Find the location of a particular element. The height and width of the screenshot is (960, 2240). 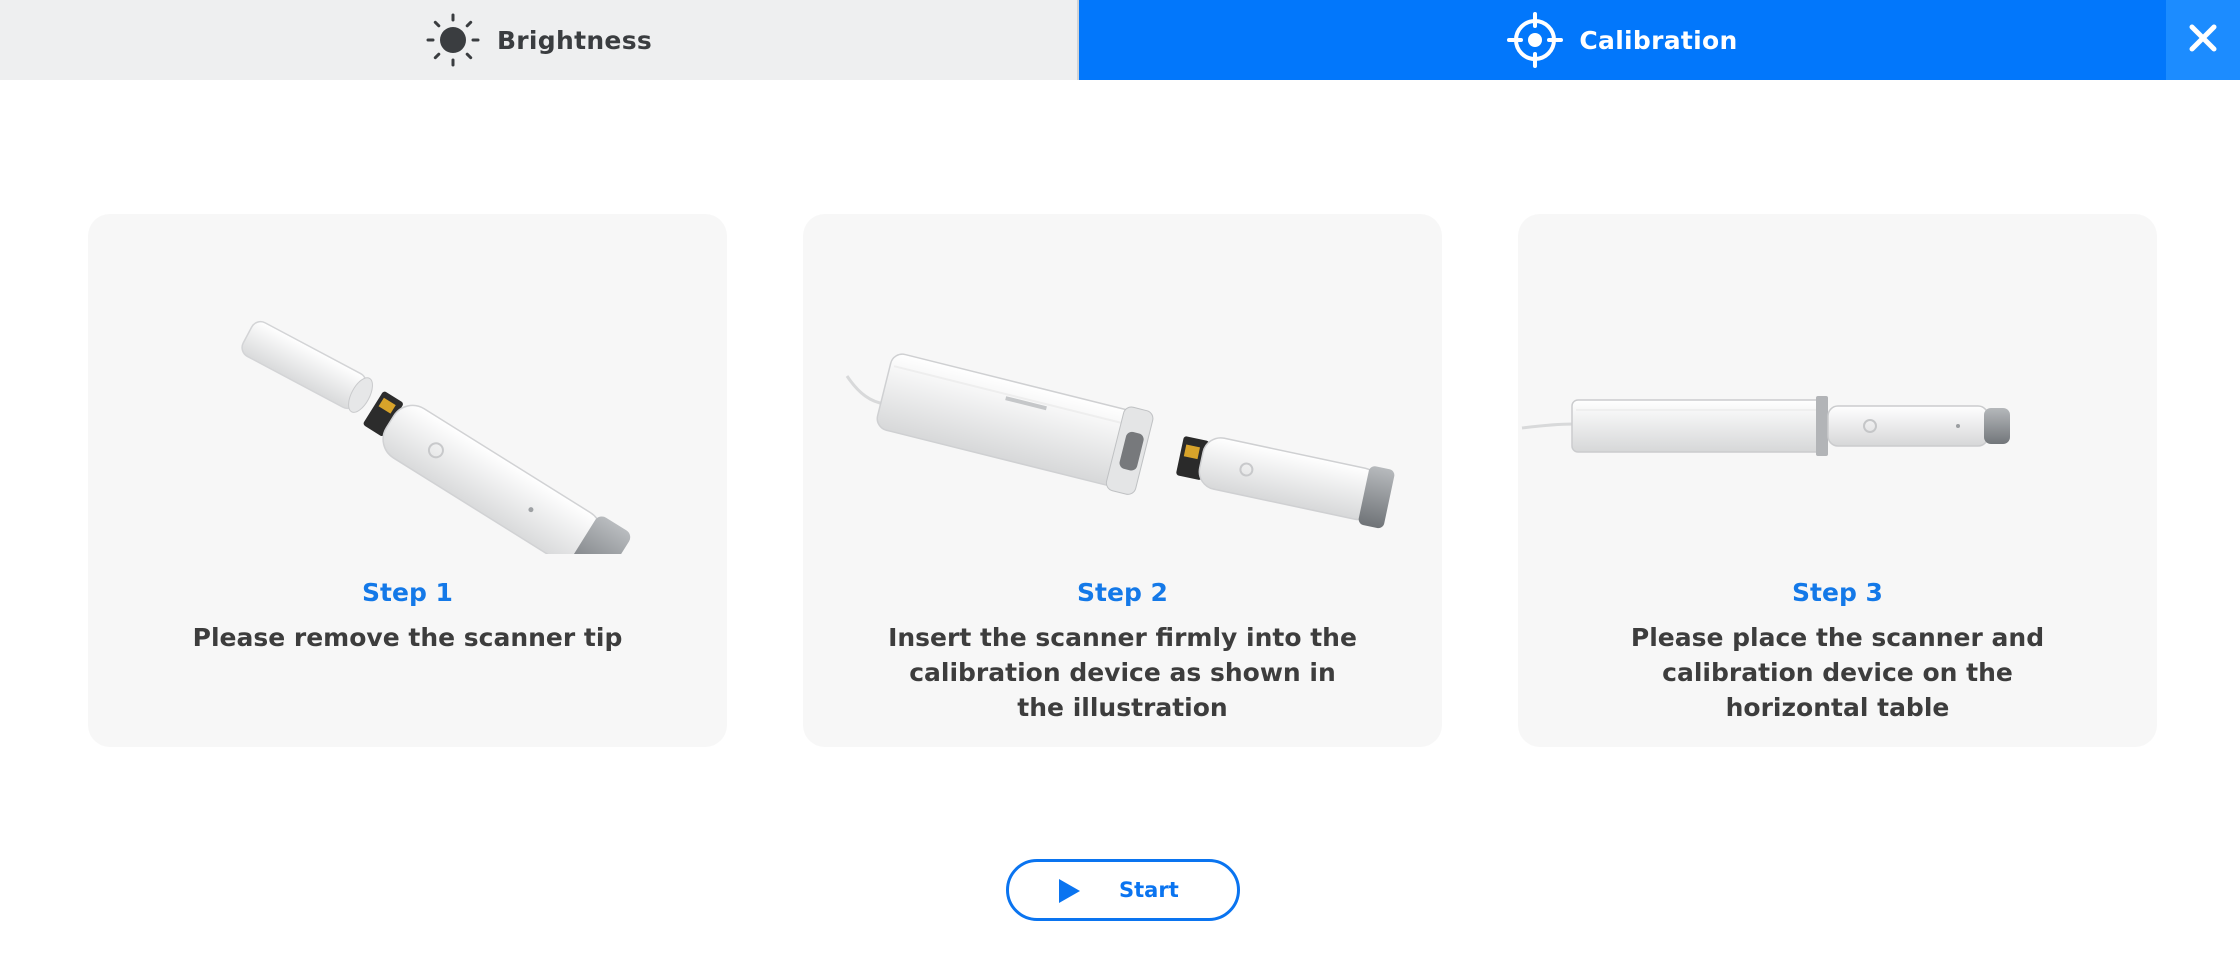

tab-calibration-label: Calibration is located at coordinates (1658, 40).